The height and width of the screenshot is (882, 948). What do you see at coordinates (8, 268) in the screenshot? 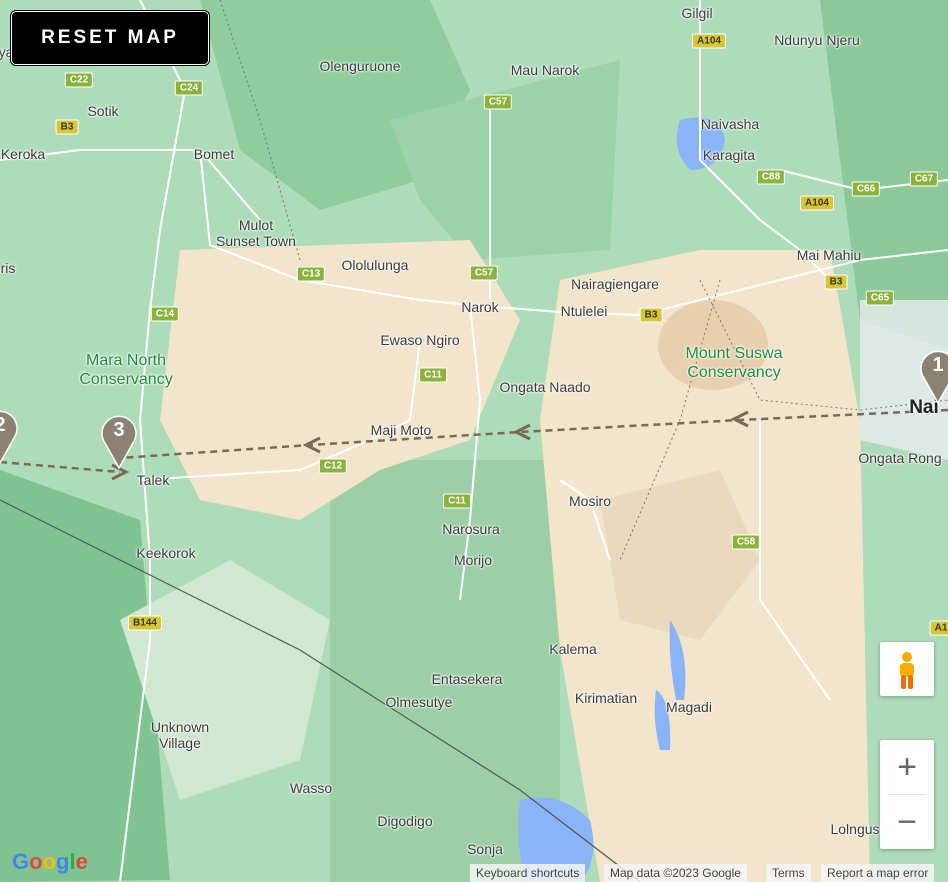
I see `place-ris: ris` at bounding box center [8, 268].